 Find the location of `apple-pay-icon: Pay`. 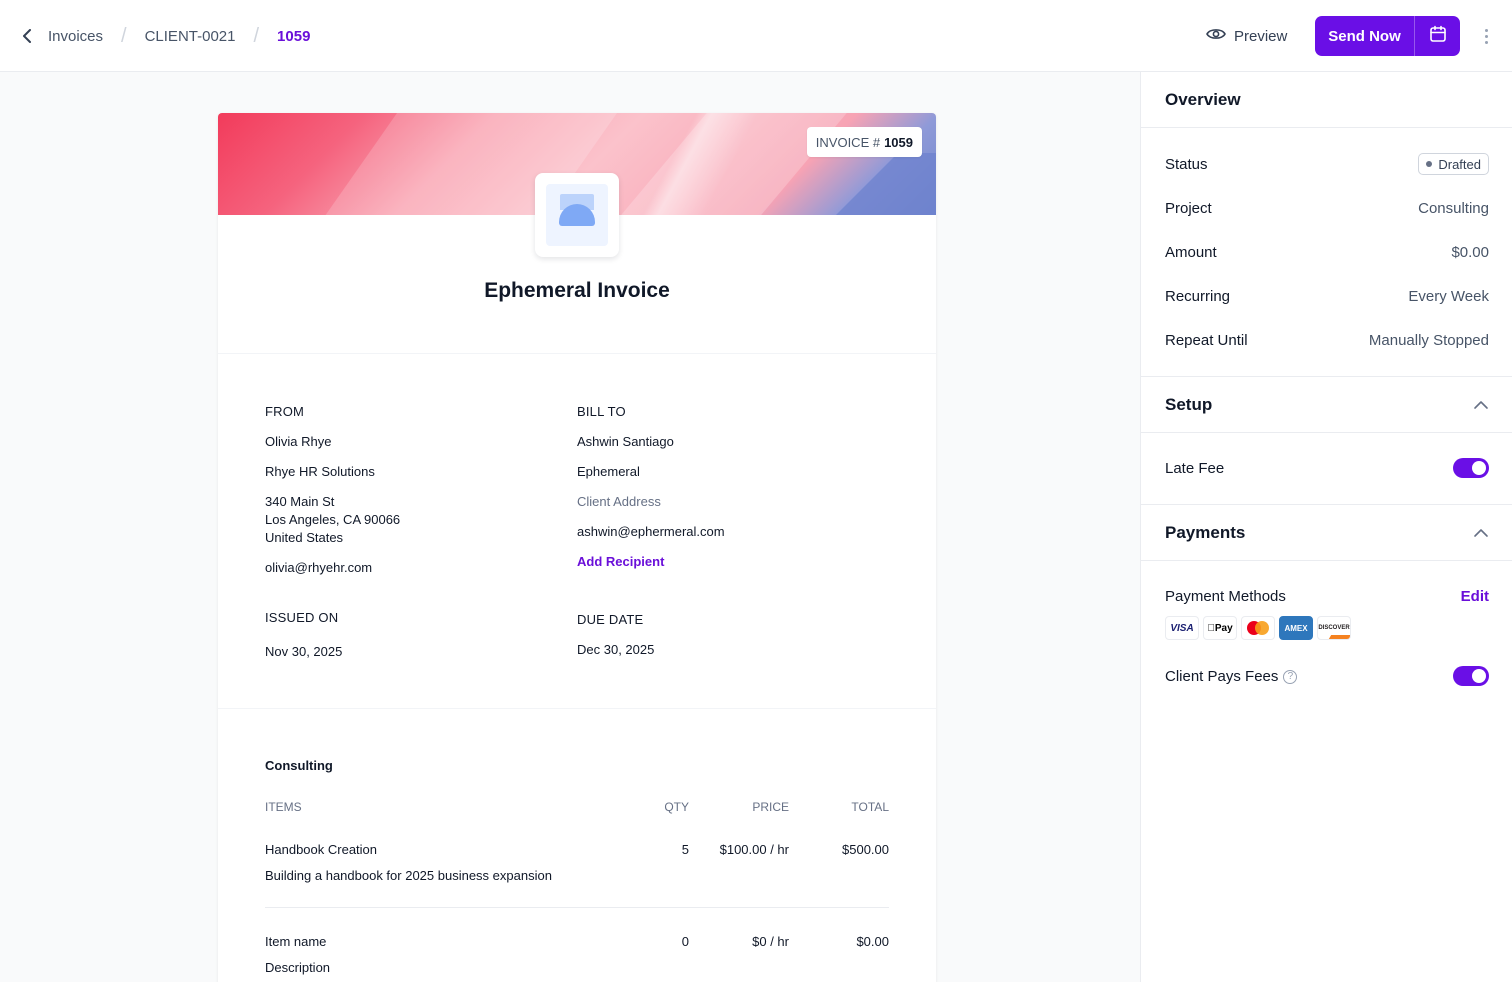

apple-pay-icon: Pay is located at coordinates (1220, 628).